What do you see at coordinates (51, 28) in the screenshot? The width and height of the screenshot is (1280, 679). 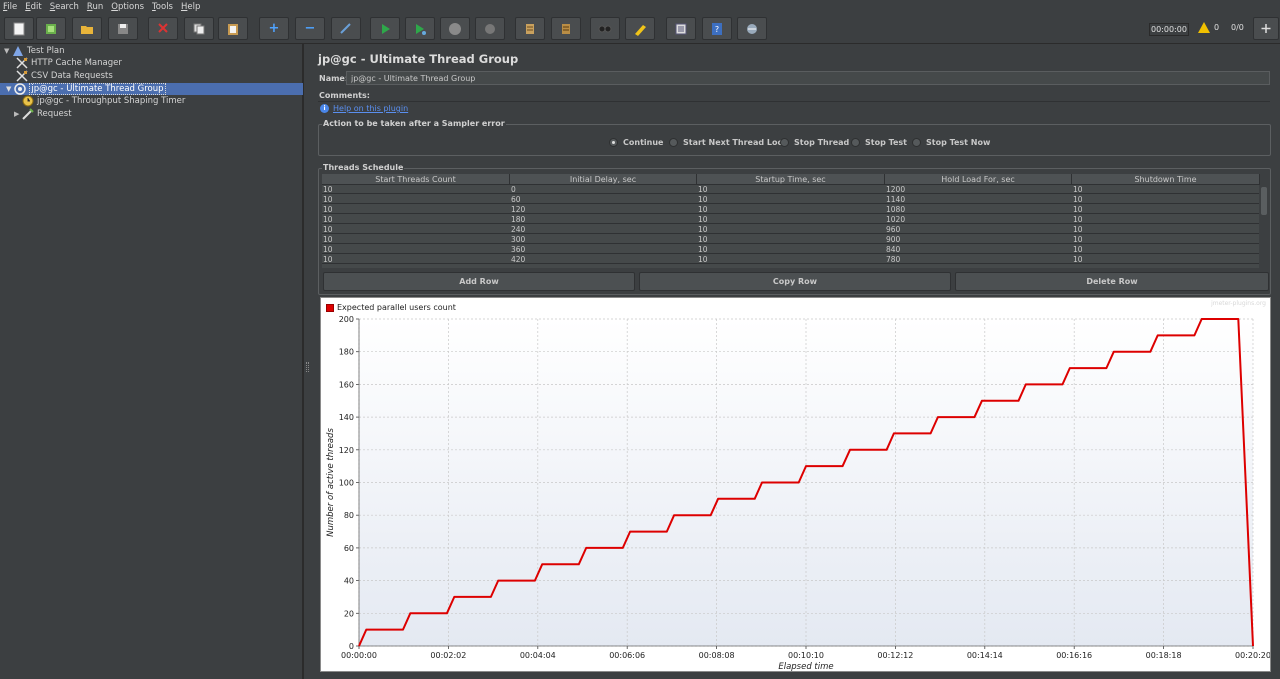 I see `templates-button` at bounding box center [51, 28].